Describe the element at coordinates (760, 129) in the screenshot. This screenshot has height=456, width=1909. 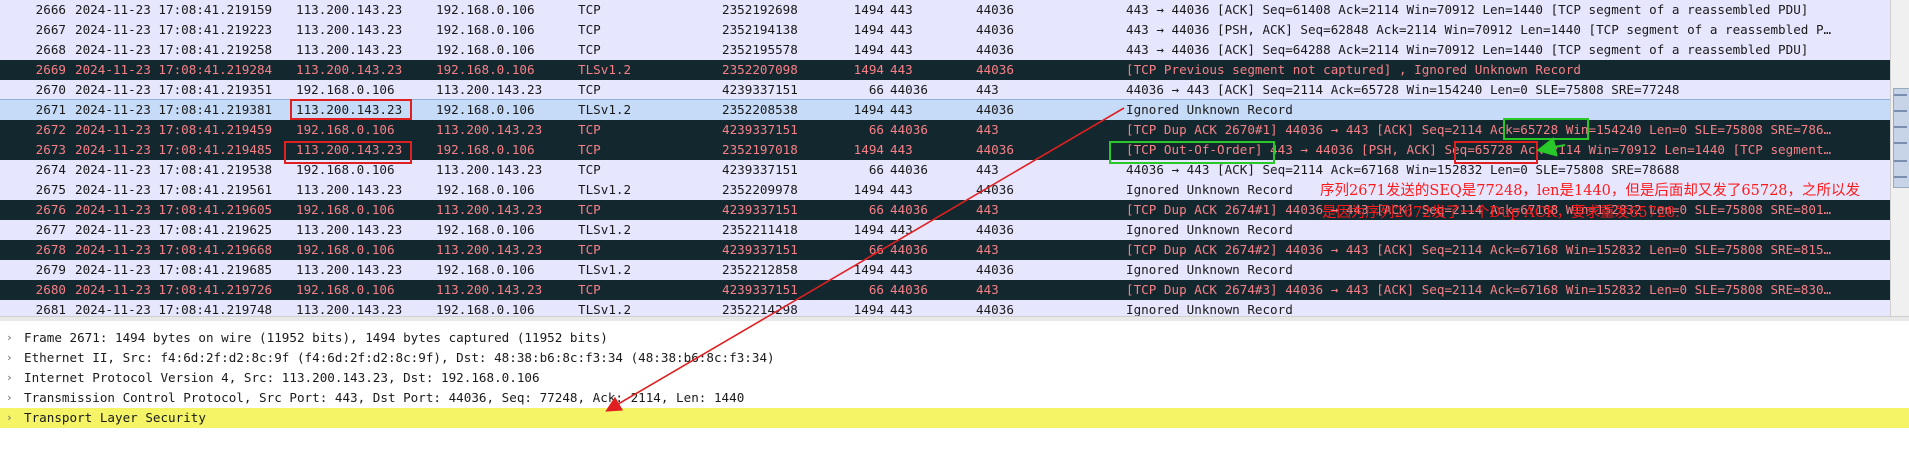
I see `packet-cell-seq: 4239337151` at that location.